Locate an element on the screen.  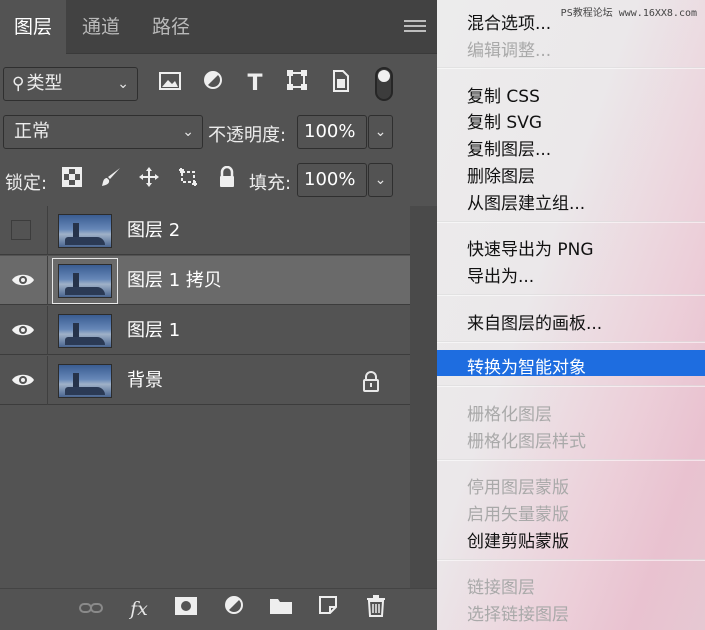
layer-row: 图层 2 is located at coordinates (205, 230).